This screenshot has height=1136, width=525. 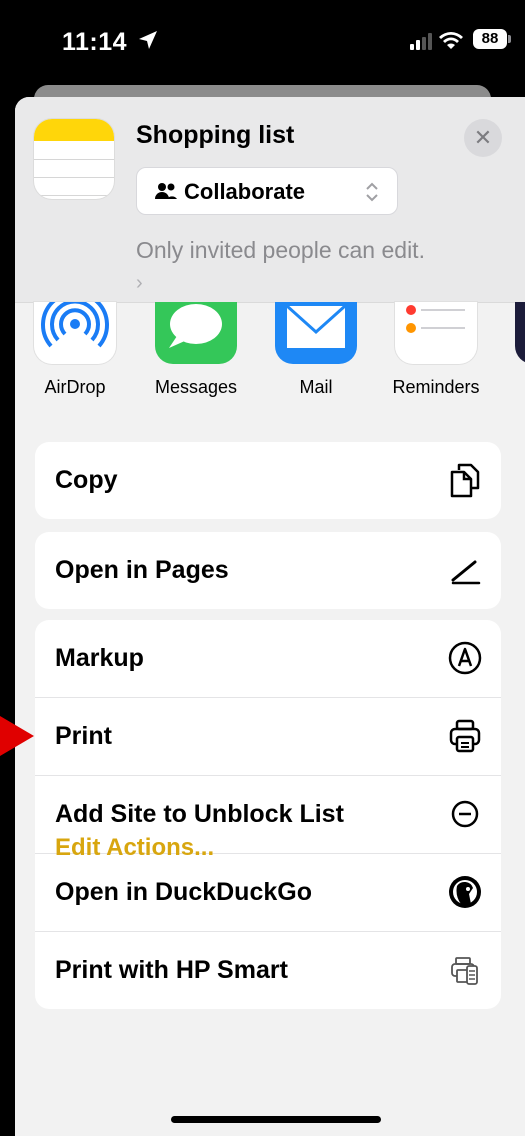 What do you see at coordinates (464, 971) in the screenshot?
I see `hp-smart-icon` at bounding box center [464, 971].